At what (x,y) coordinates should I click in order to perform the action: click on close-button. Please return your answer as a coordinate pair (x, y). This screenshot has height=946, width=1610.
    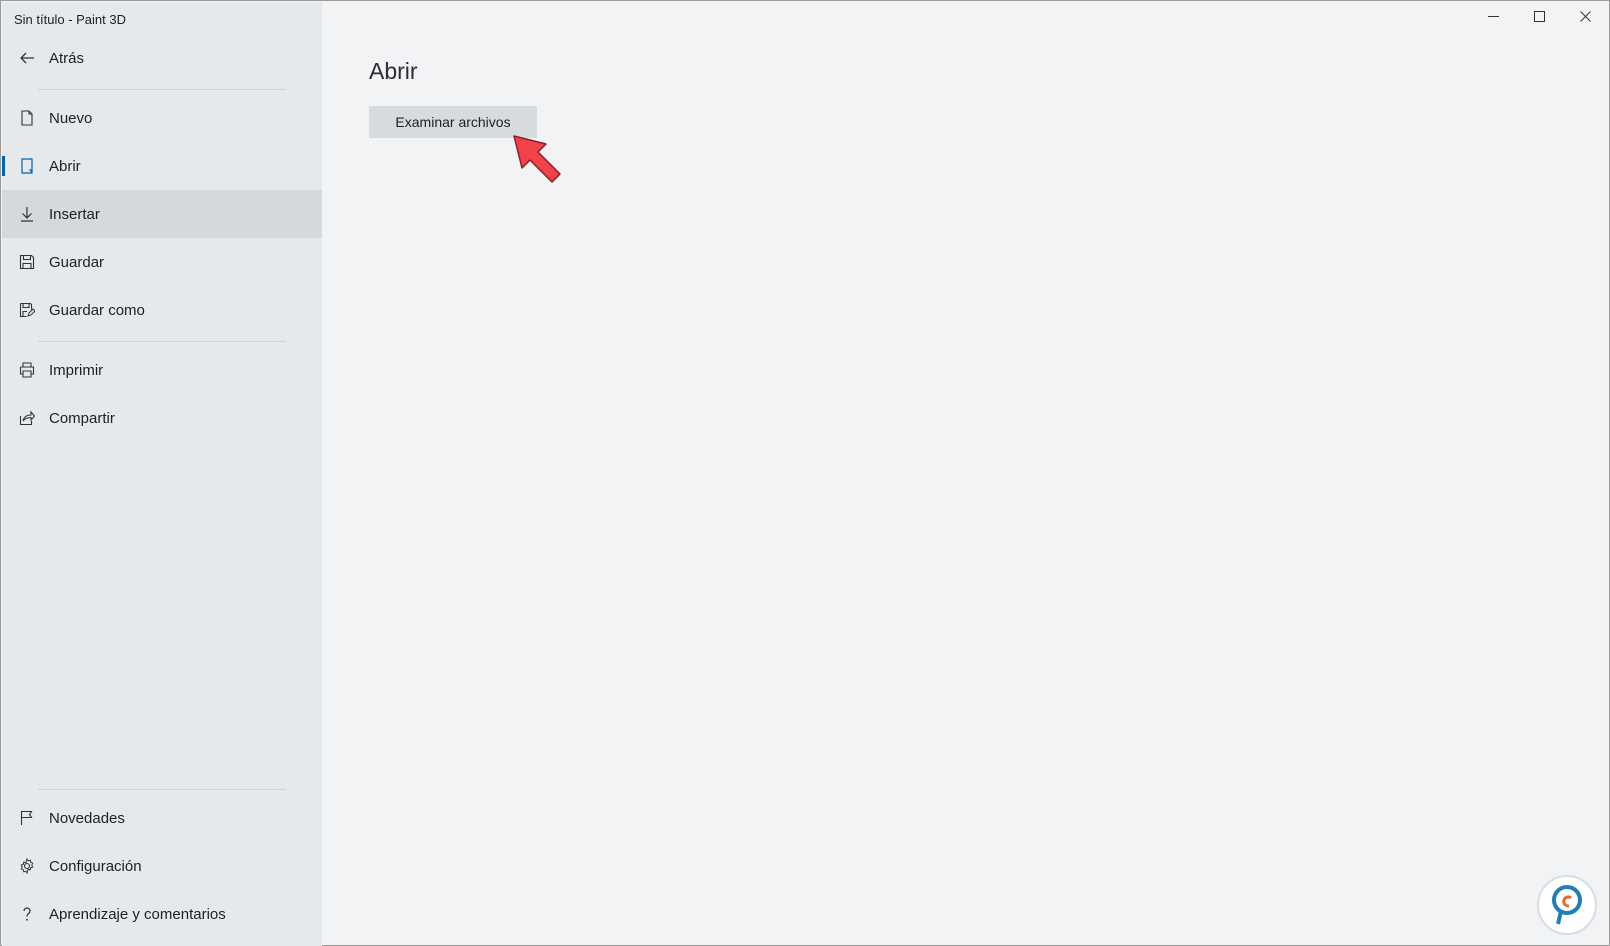
    Looking at the image, I should click on (1585, 18).